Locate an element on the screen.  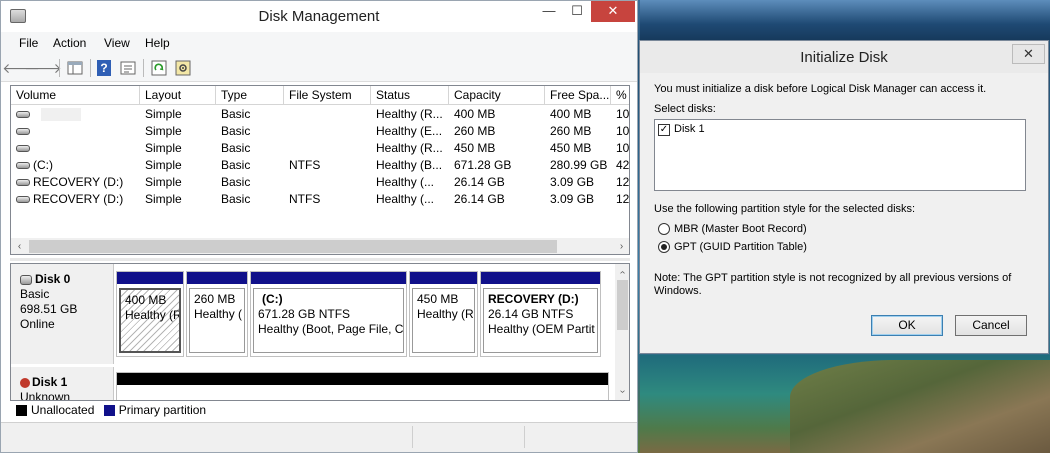
partition-size: 26.14 GB NTFS is located at coordinates (531, 314).